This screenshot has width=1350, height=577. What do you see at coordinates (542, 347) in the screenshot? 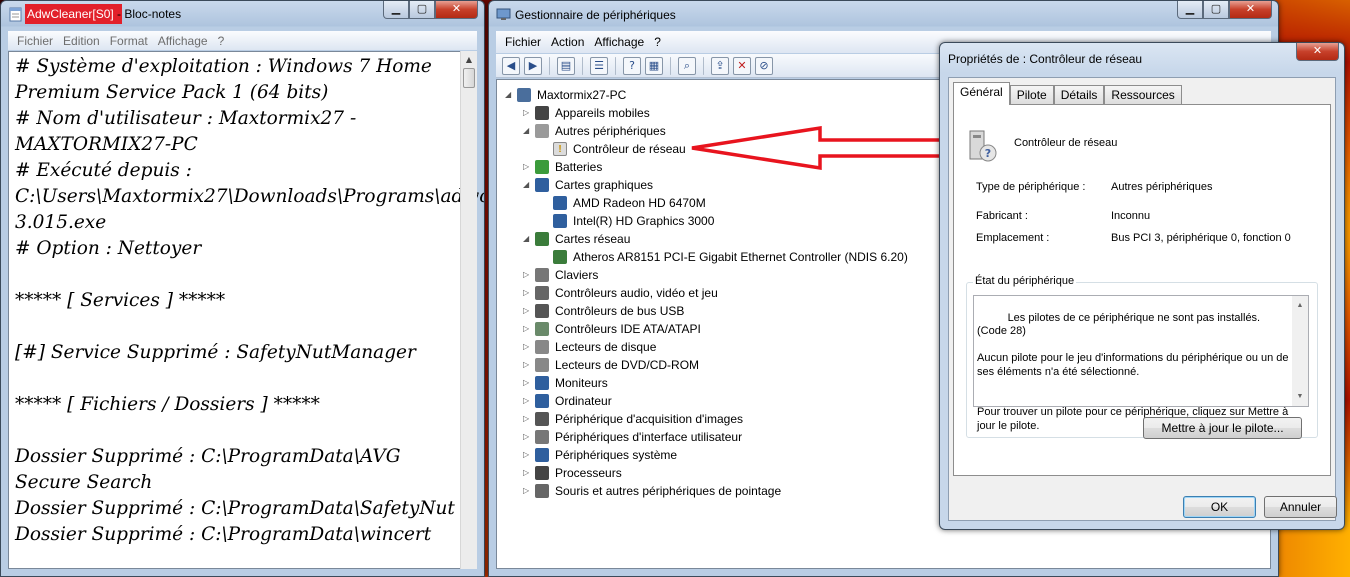
I see `disk-drive-icon` at bounding box center [542, 347].